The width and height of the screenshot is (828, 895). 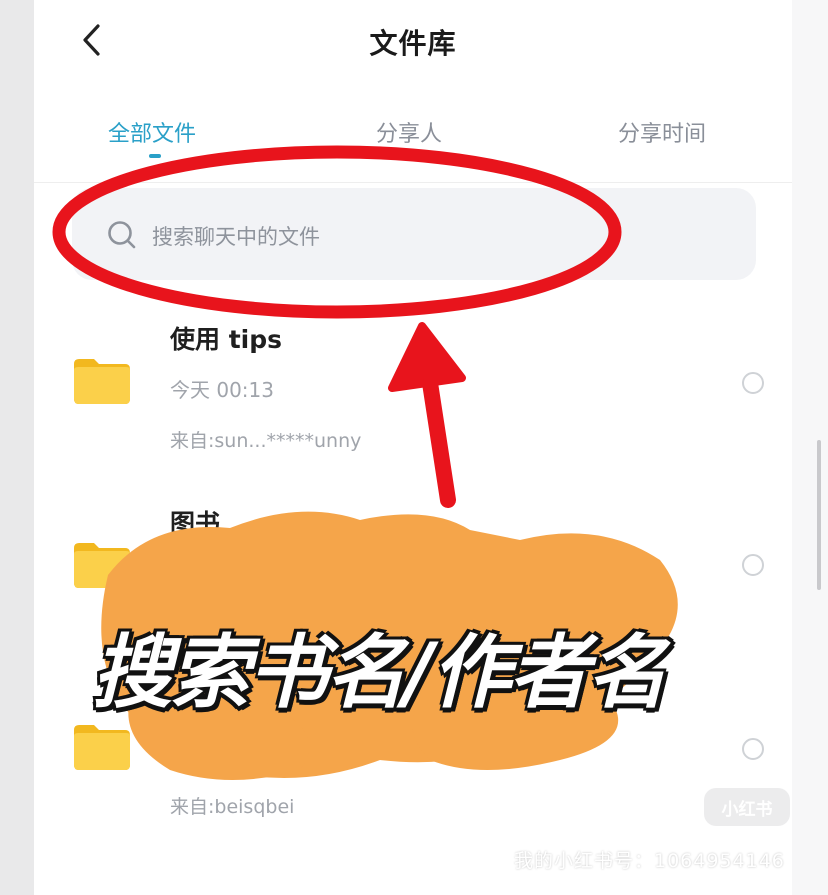 What do you see at coordinates (152, 132) in the screenshot?
I see `tab-all-files: 全部文件` at bounding box center [152, 132].